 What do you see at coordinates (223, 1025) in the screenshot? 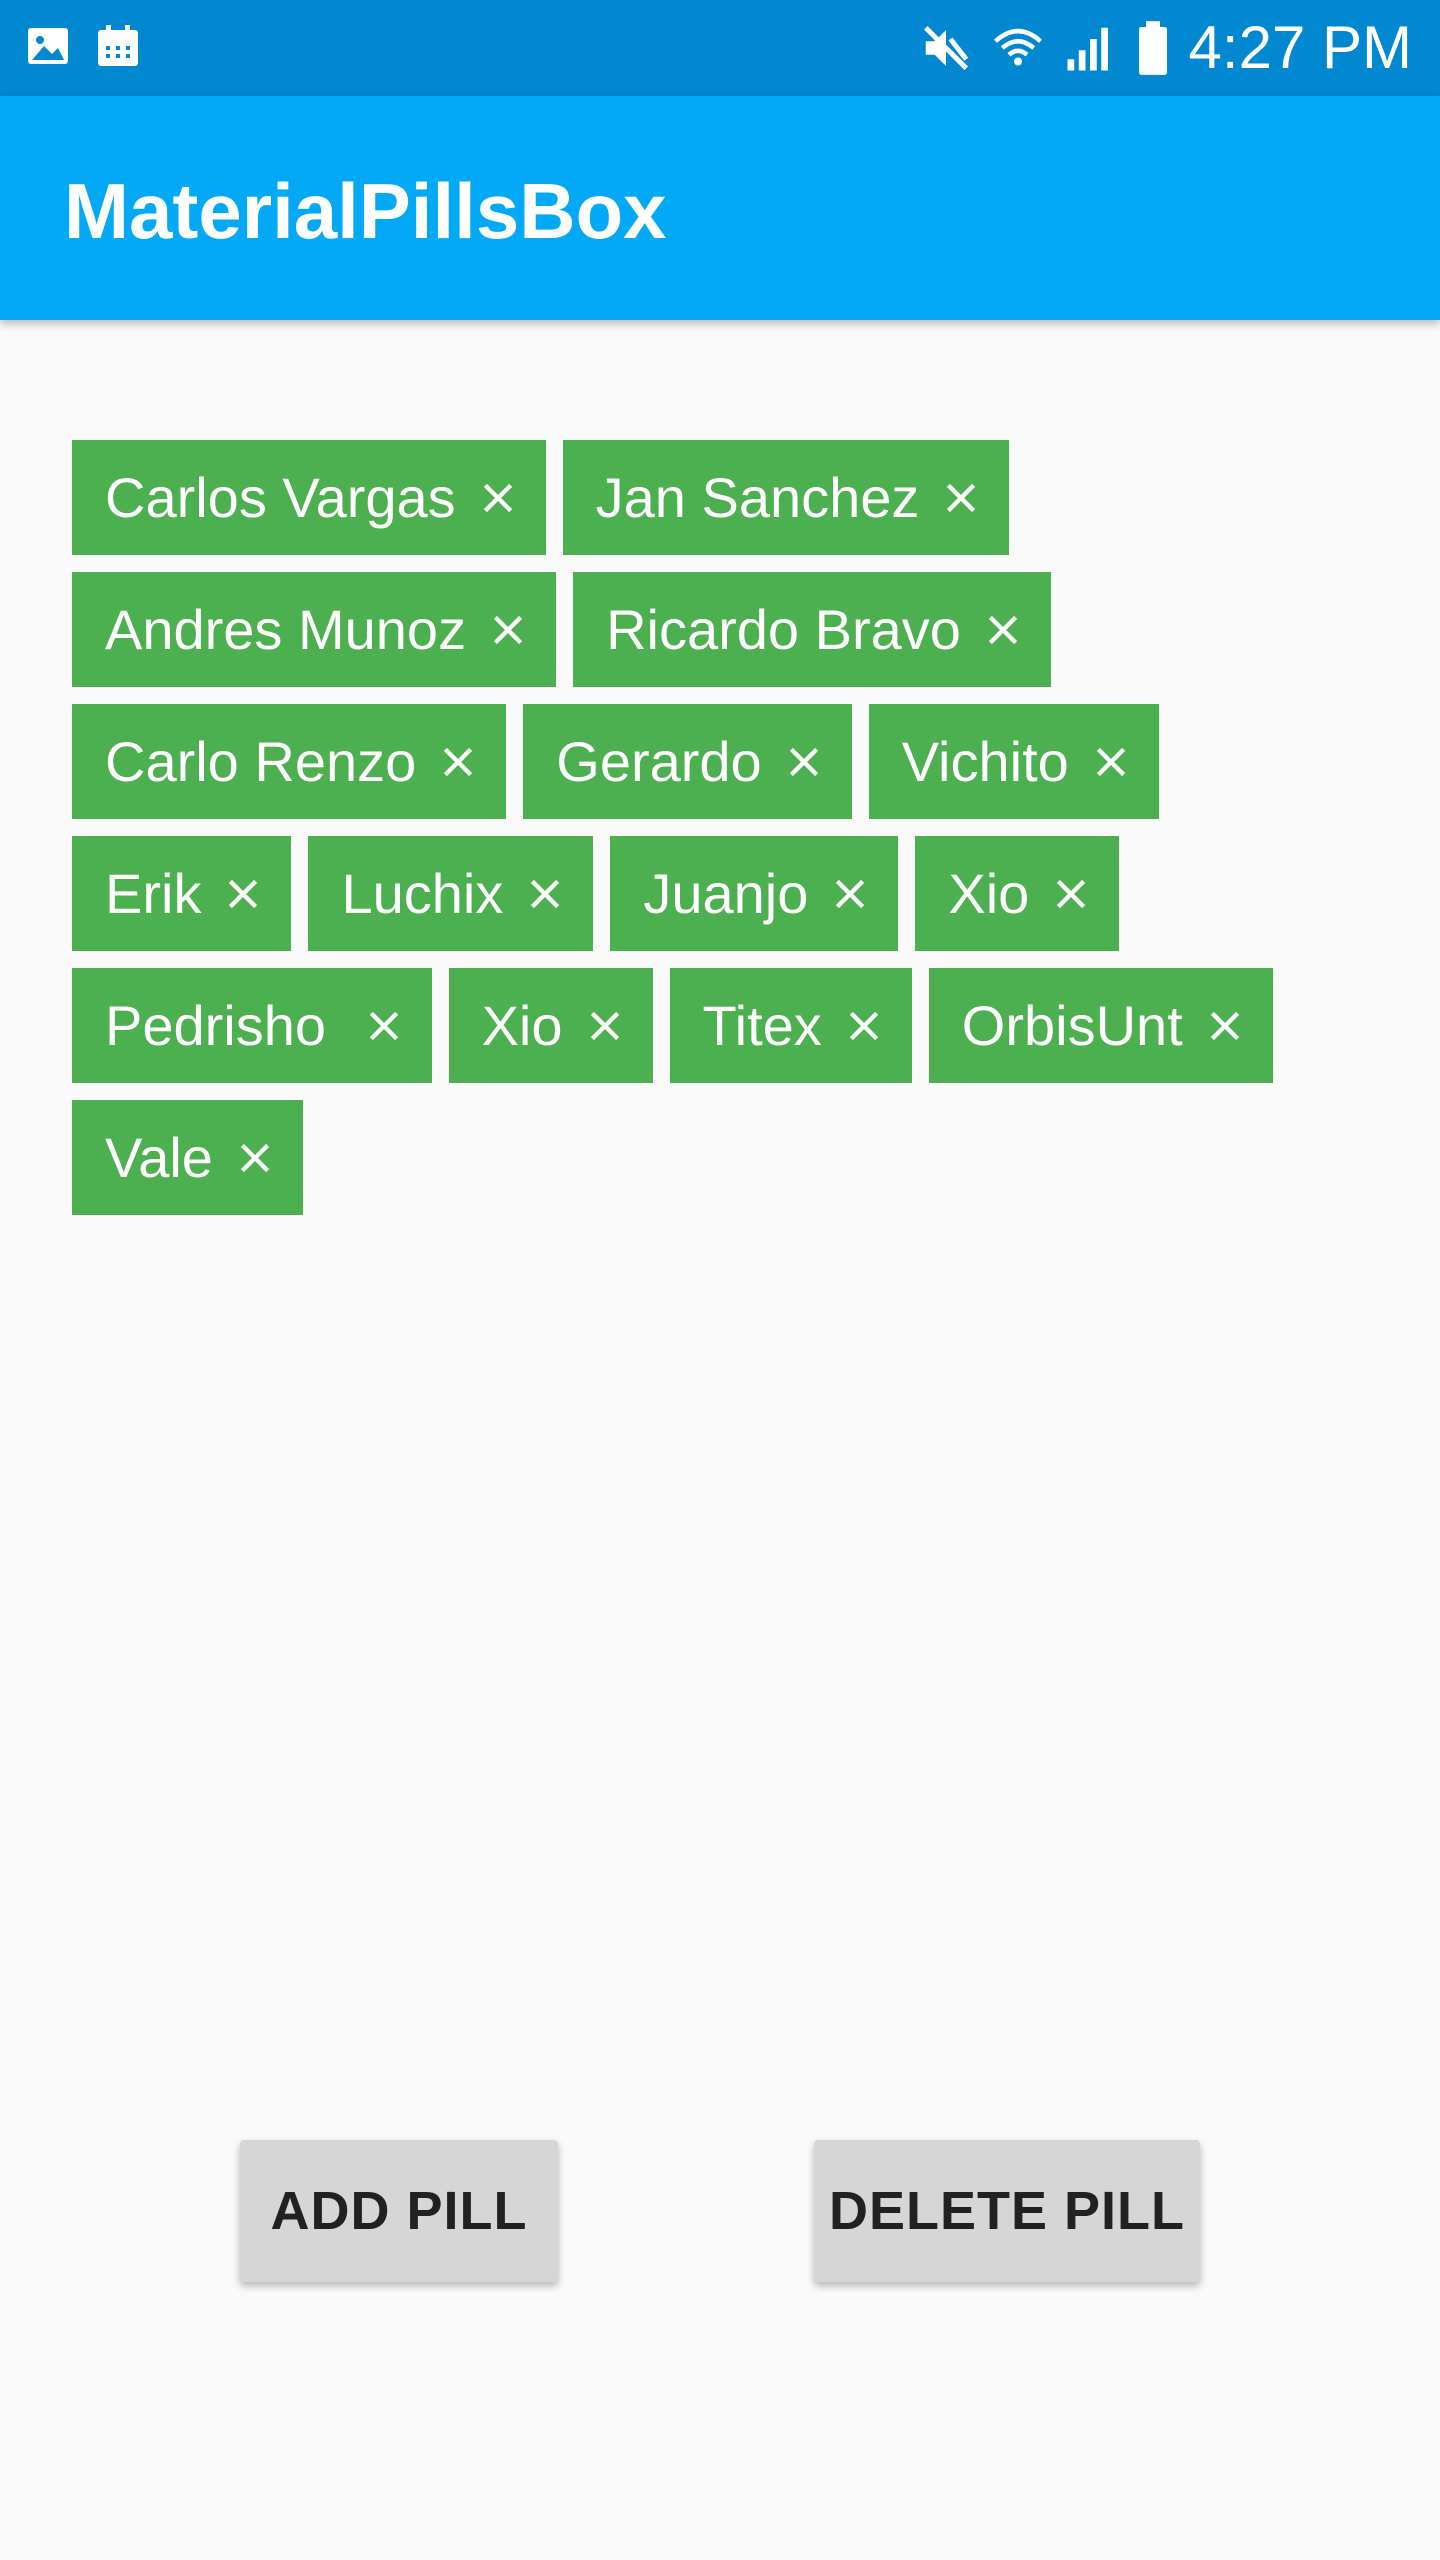
I see `pill-label: Pedrisho` at bounding box center [223, 1025].